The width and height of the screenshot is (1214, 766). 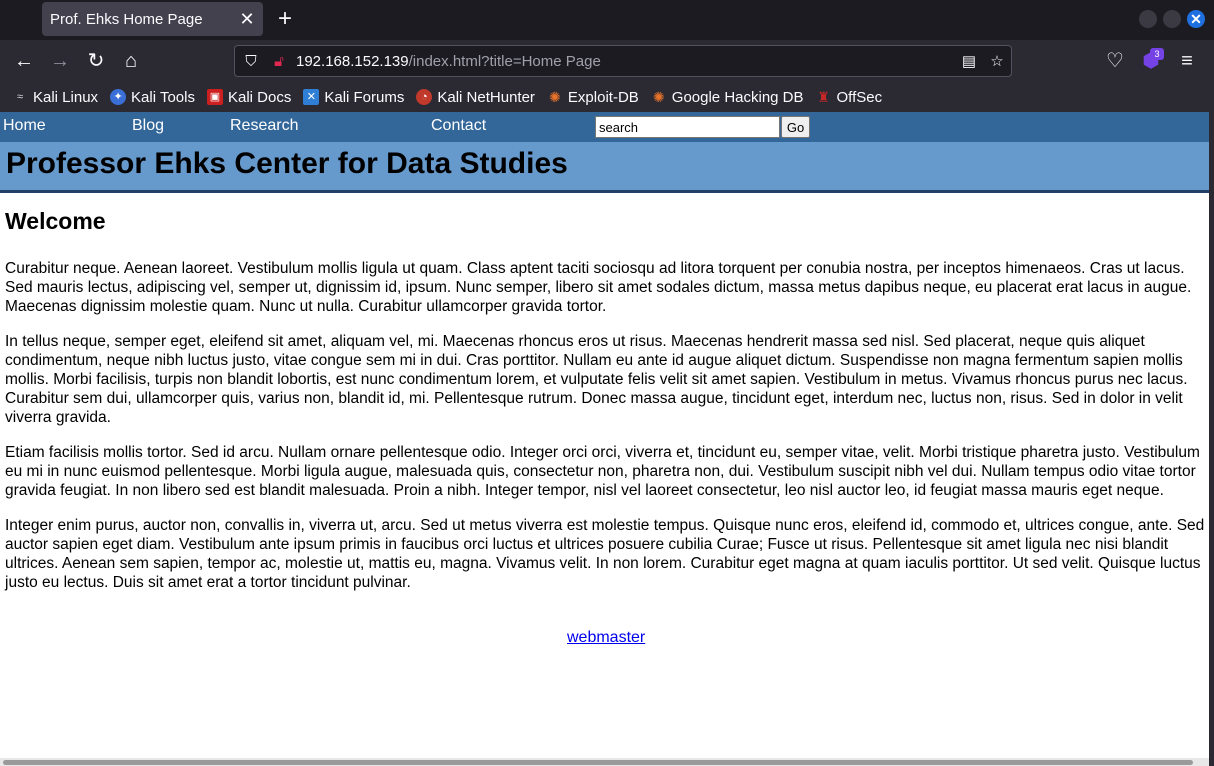 What do you see at coordinates (118, 97) in the screenshot?
I see `kali-tools-icon: ✦` at bounding box center [118, 97].